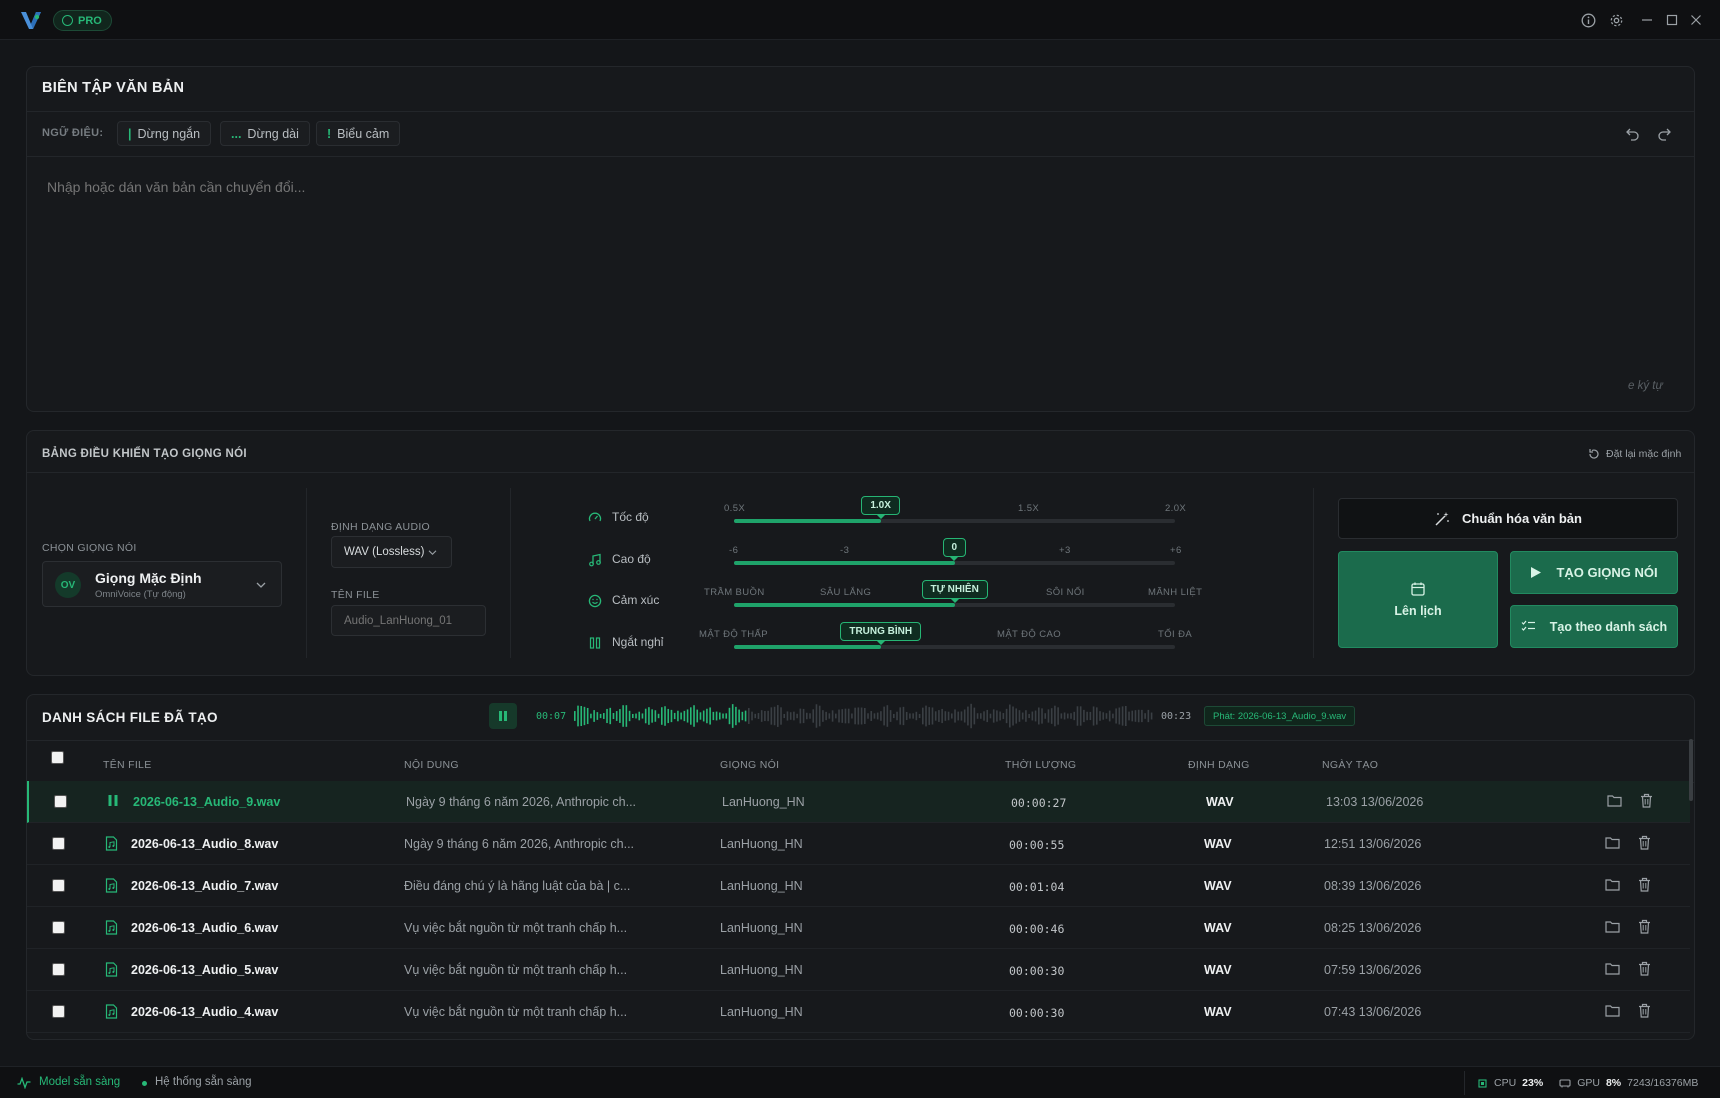 The image size is (1720, 1098). What do you see at coordinates (431, 765) in the screenshot?
I see `header-content: NỘI DUNG` at bounding box center [431, 765].